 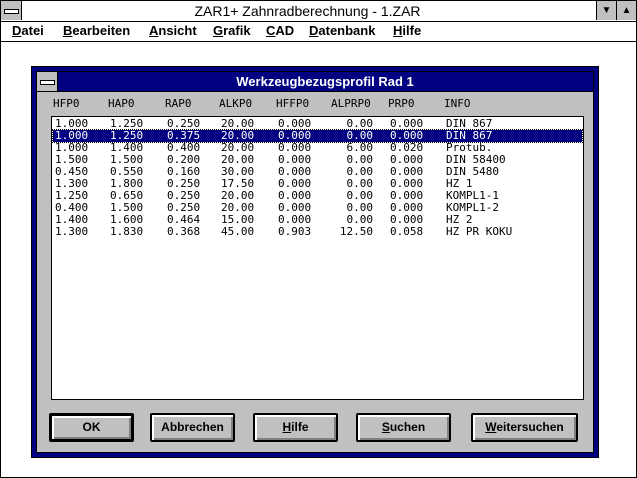 I want to click on cell-info: HZ PR KOKU, so click(x=479, y=231).